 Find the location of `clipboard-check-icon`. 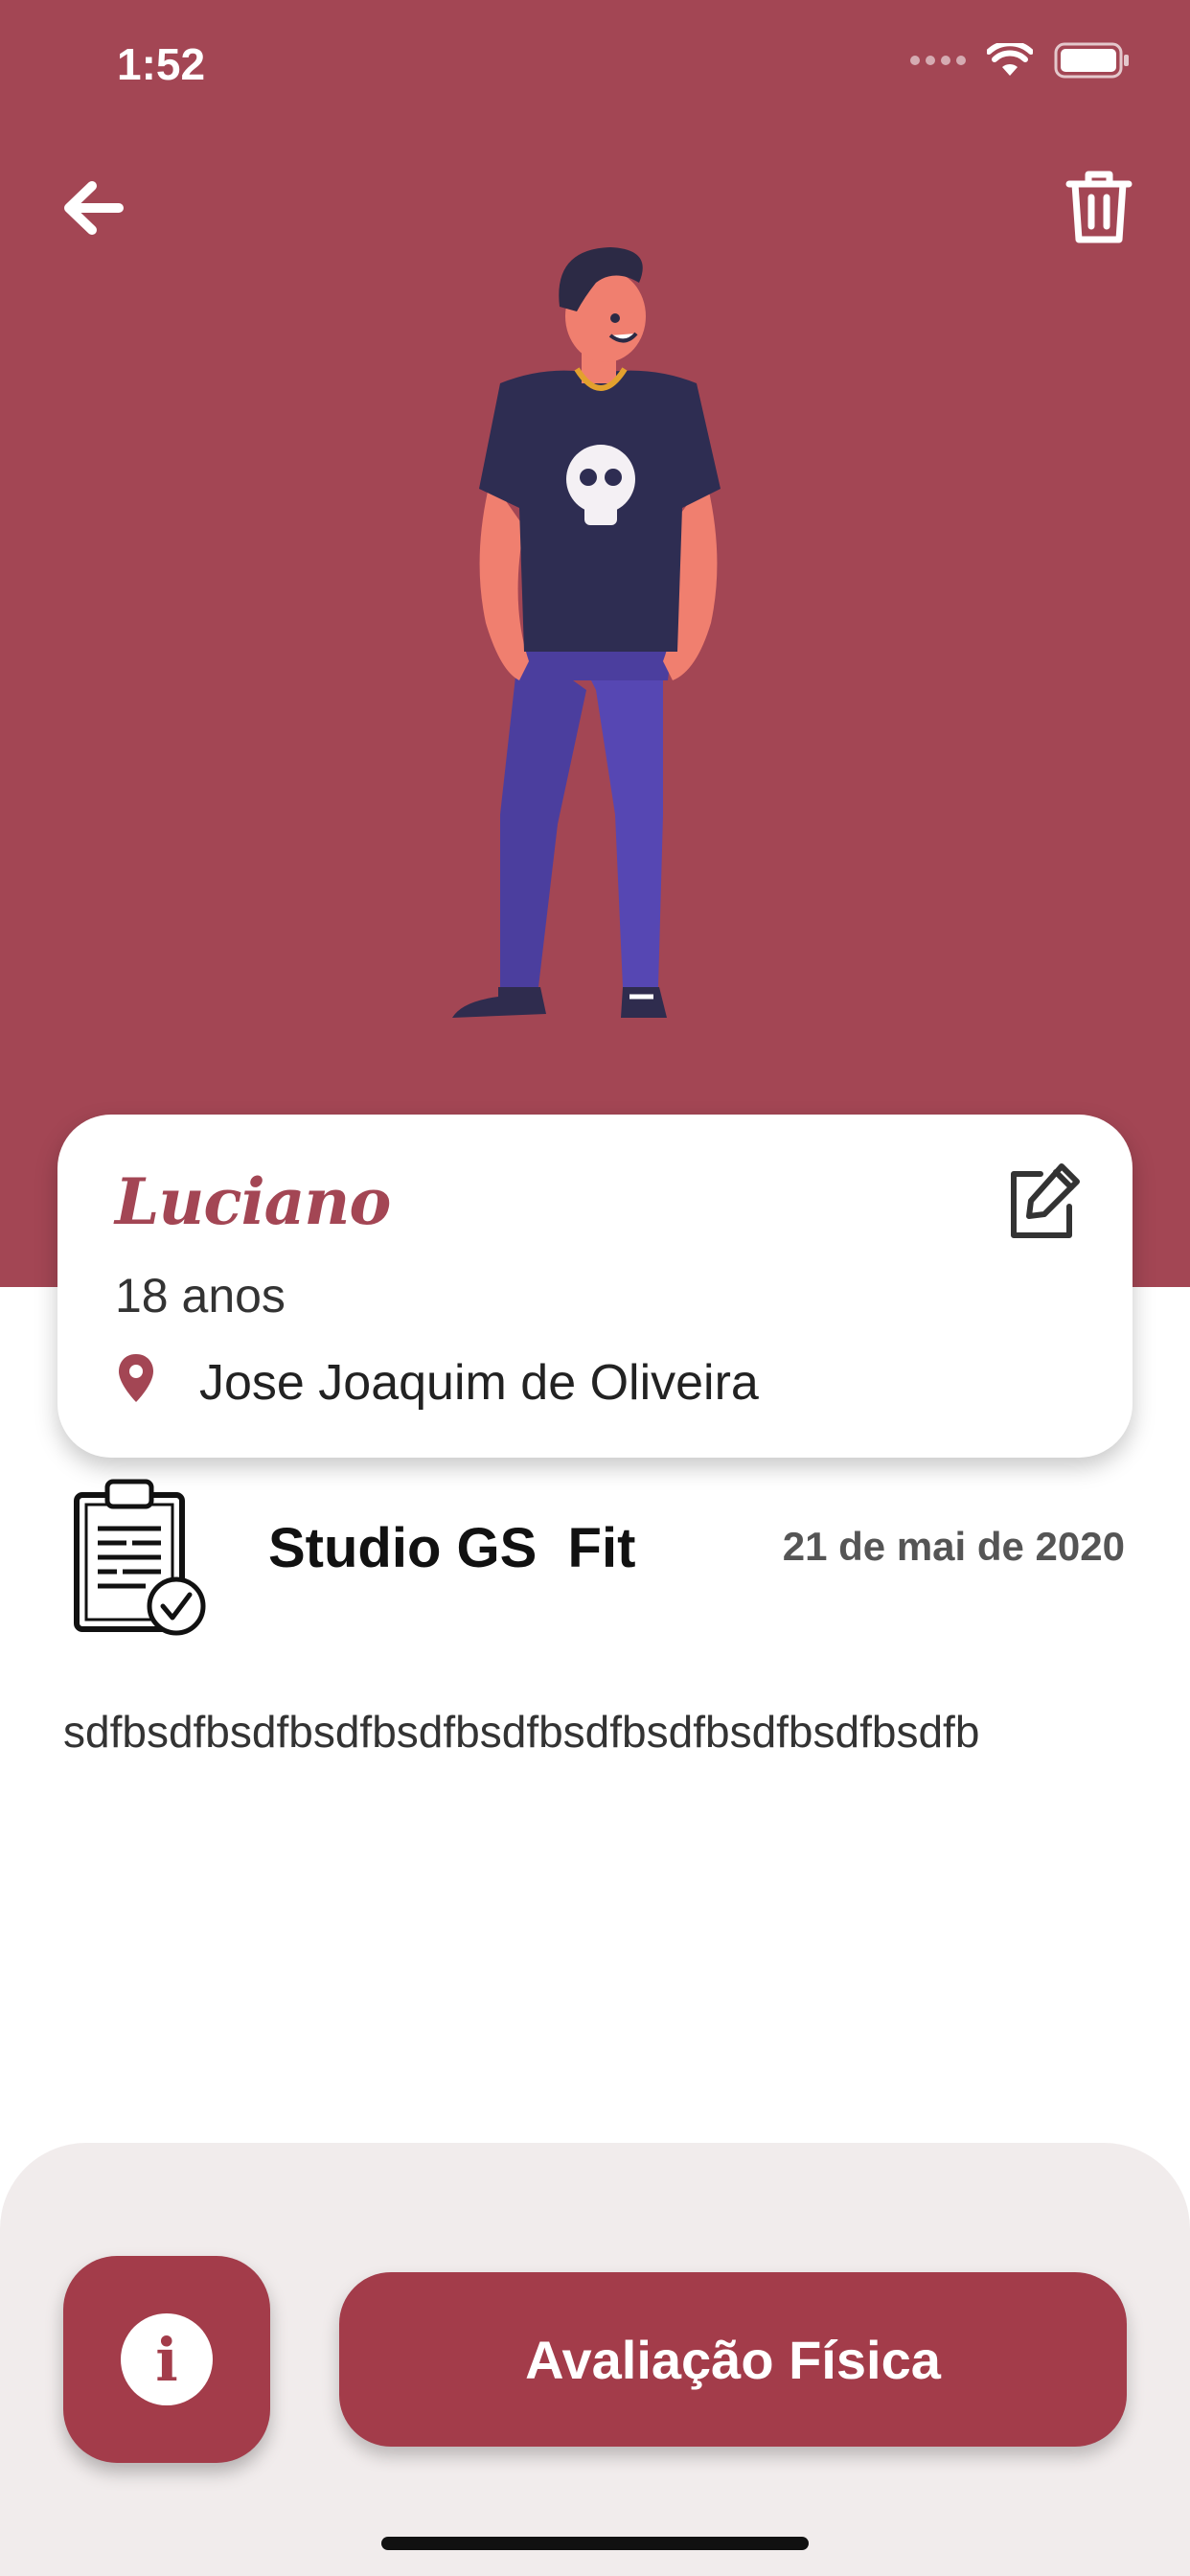

clipboard-check-icon is located at coordinates (140, 1557).